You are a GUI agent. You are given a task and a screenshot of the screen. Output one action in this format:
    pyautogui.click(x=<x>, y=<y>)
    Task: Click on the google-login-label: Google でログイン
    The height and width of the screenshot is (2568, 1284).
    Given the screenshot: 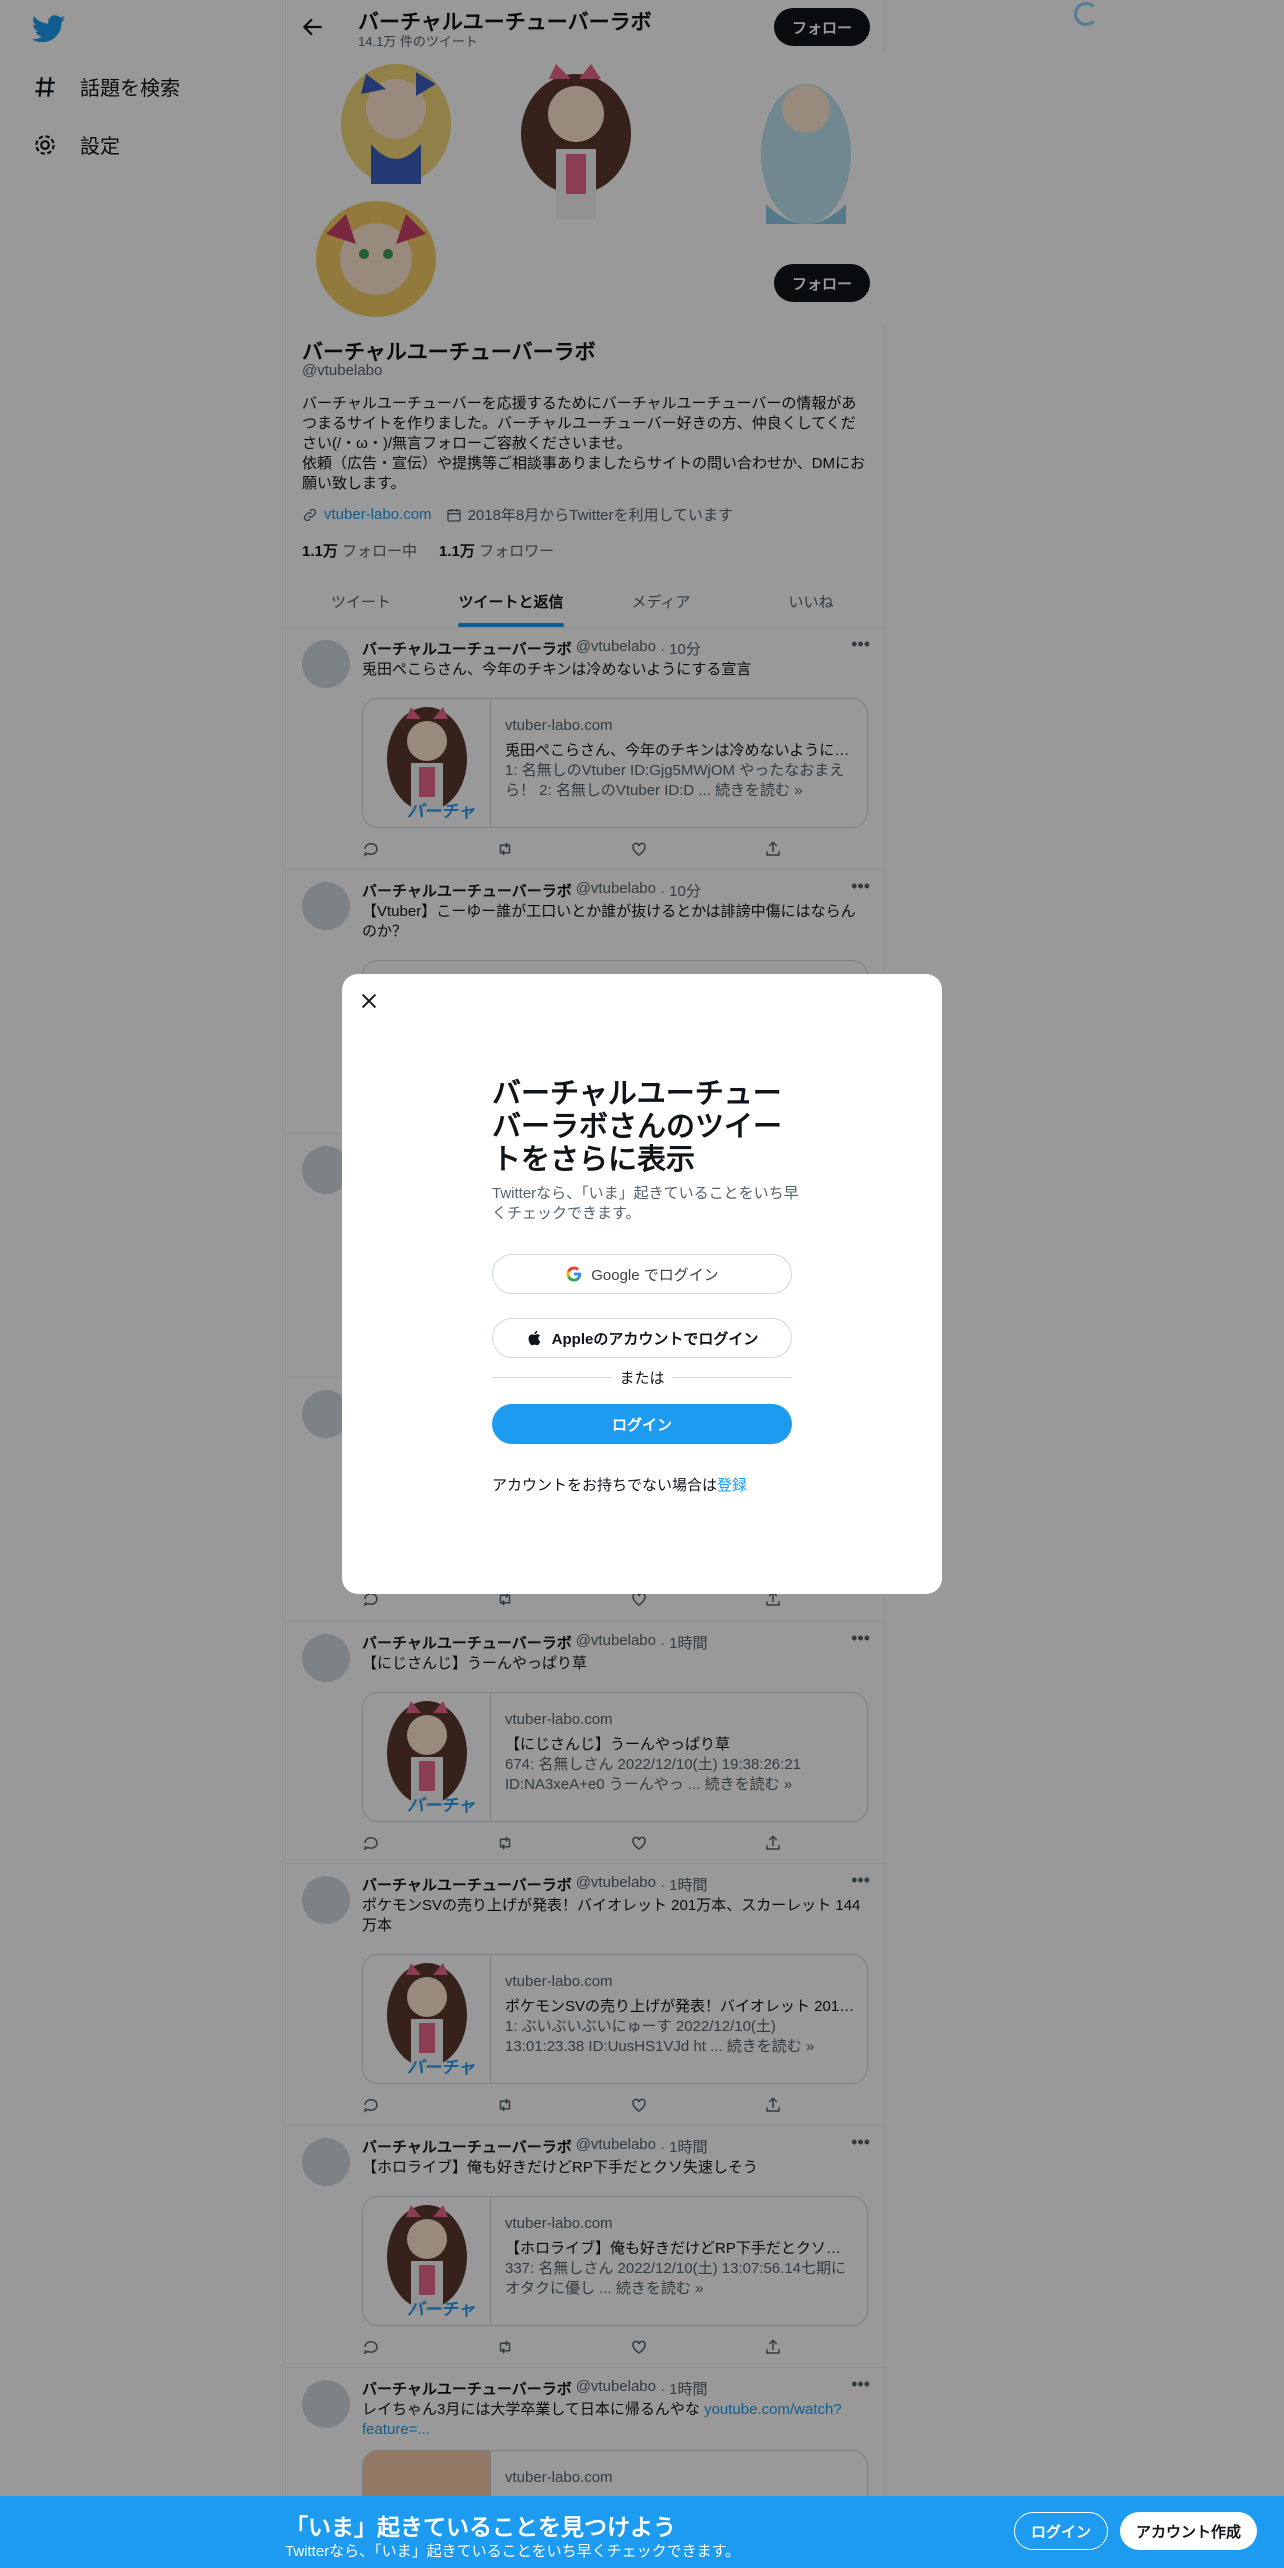 What is the action you would take?
    pyautogui.click(x=655, y=1275)
    